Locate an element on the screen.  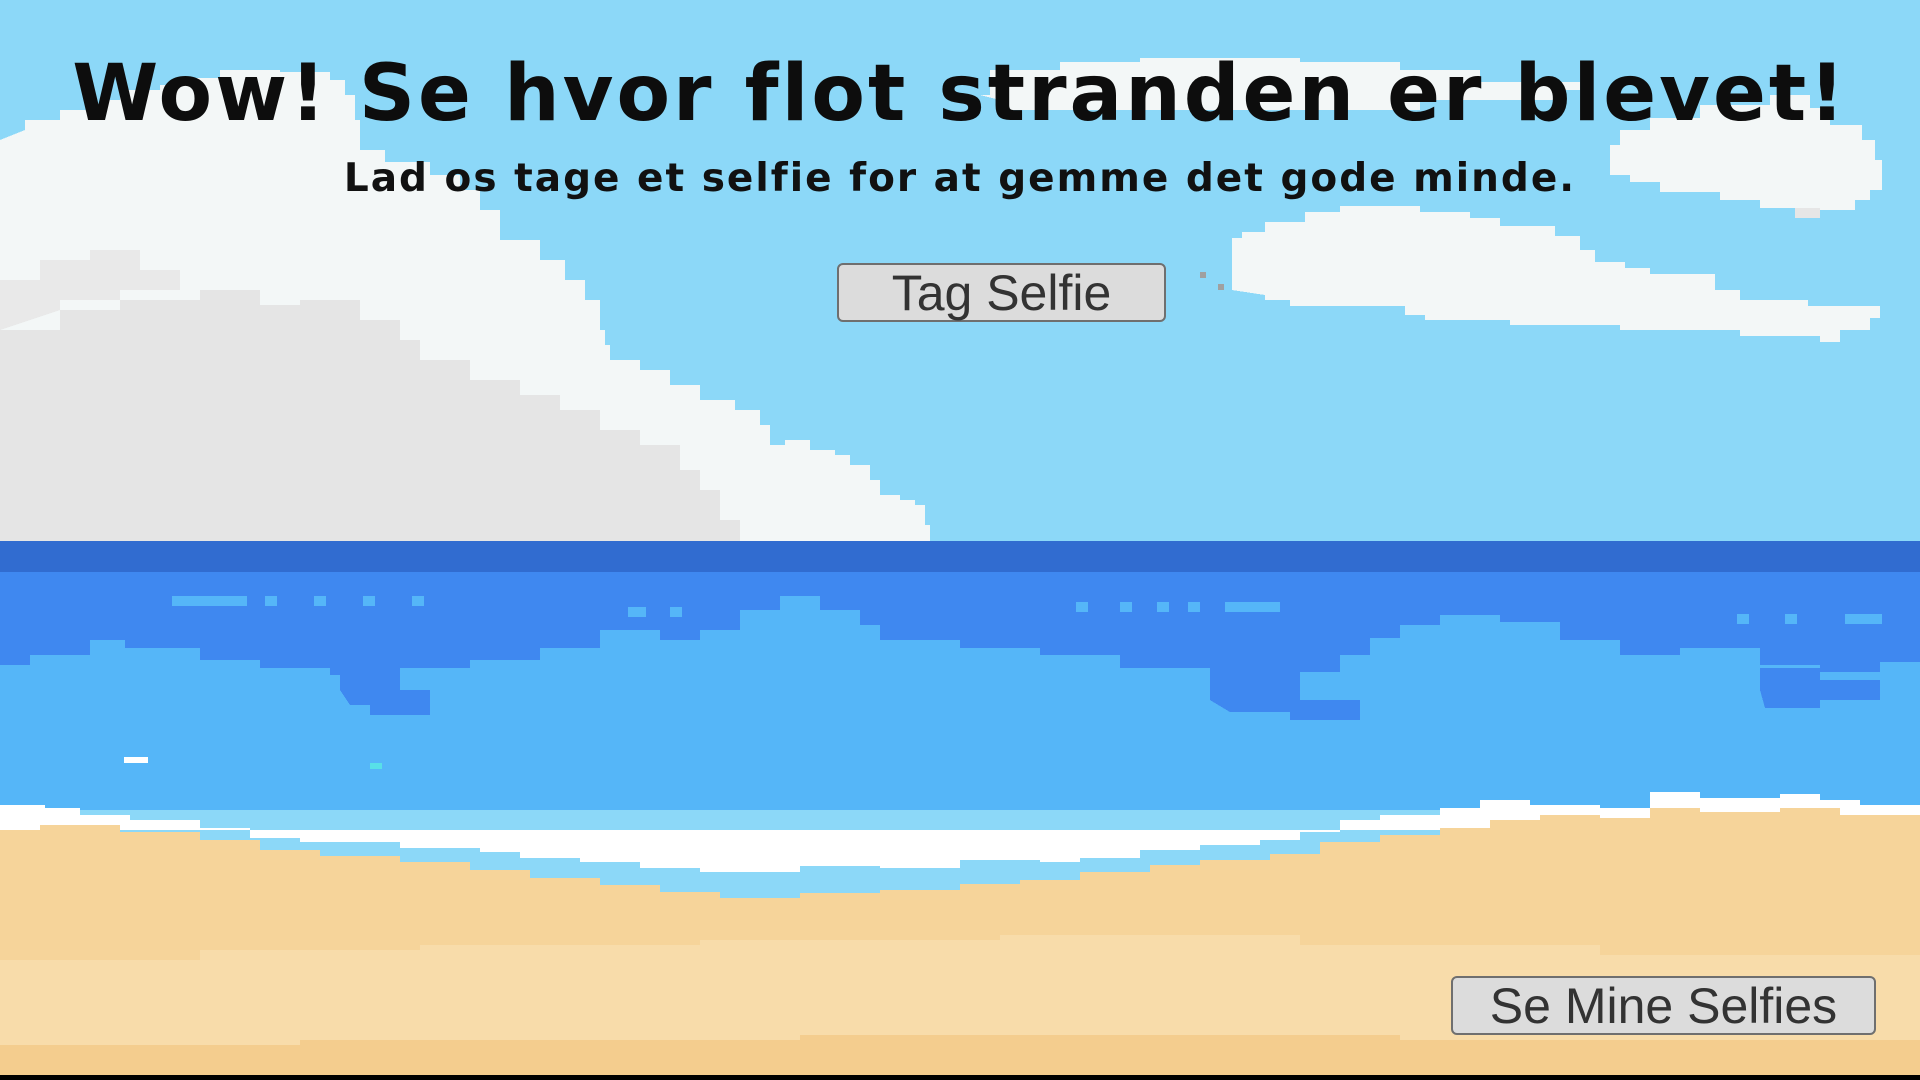
bottom-edge-bar is located at coordinates (960, 1077).